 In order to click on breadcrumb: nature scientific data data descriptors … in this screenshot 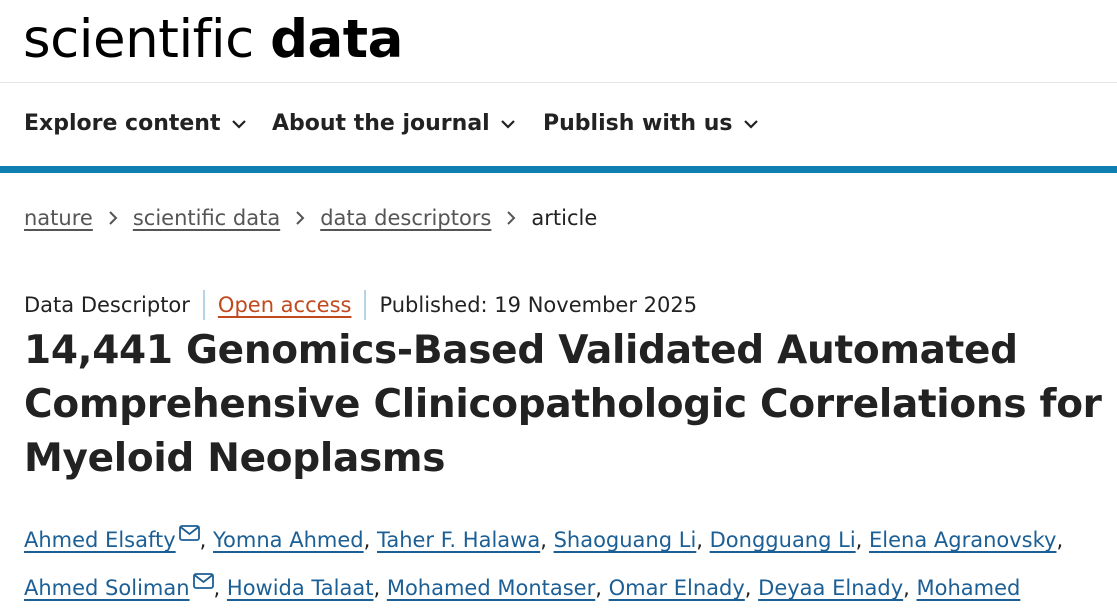, I will do `click(310, 218)`.